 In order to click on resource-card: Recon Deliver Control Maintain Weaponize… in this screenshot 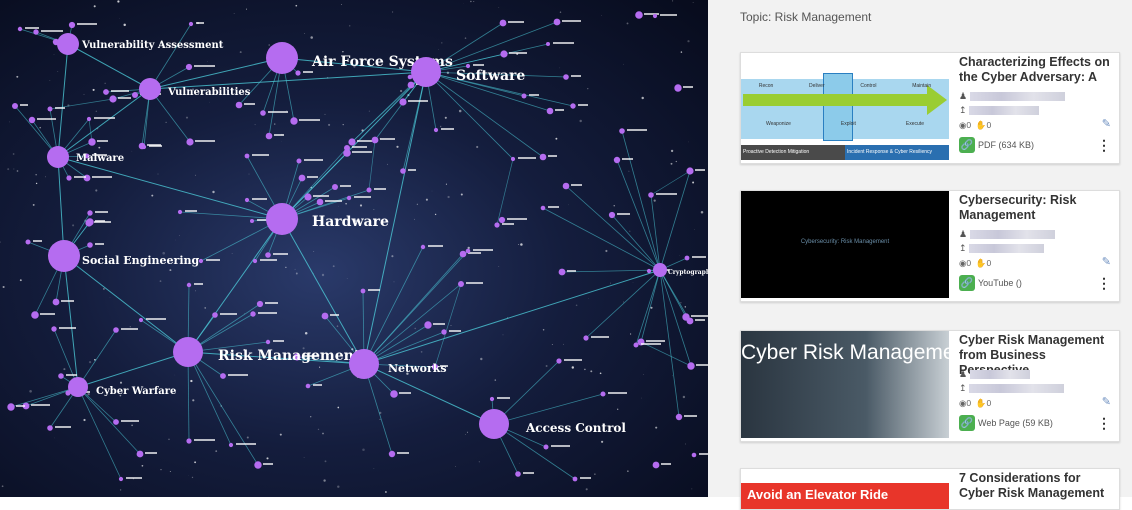, I will do `click(930, 108)`.